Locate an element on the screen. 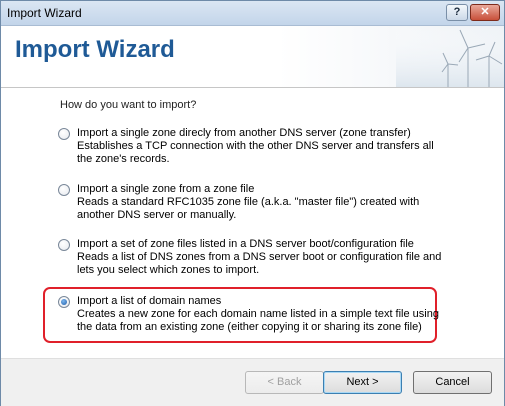  window-title: Import Wizard is located at coordinates (44, 13).